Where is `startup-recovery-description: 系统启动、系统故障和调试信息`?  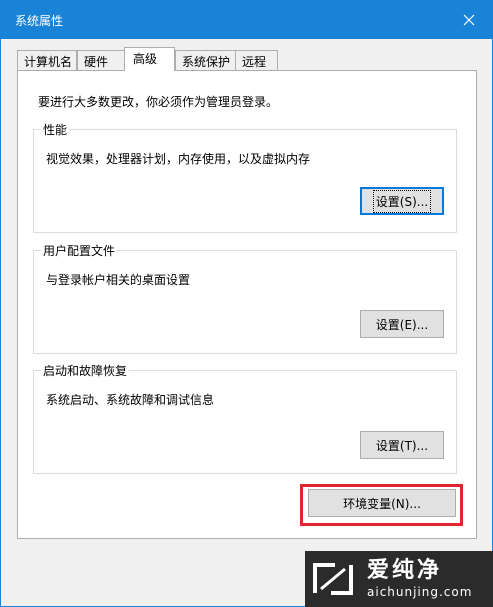
startup-recovery-description: 系统启动、系统故障和调试信息 is located at coordinates (130, 400).